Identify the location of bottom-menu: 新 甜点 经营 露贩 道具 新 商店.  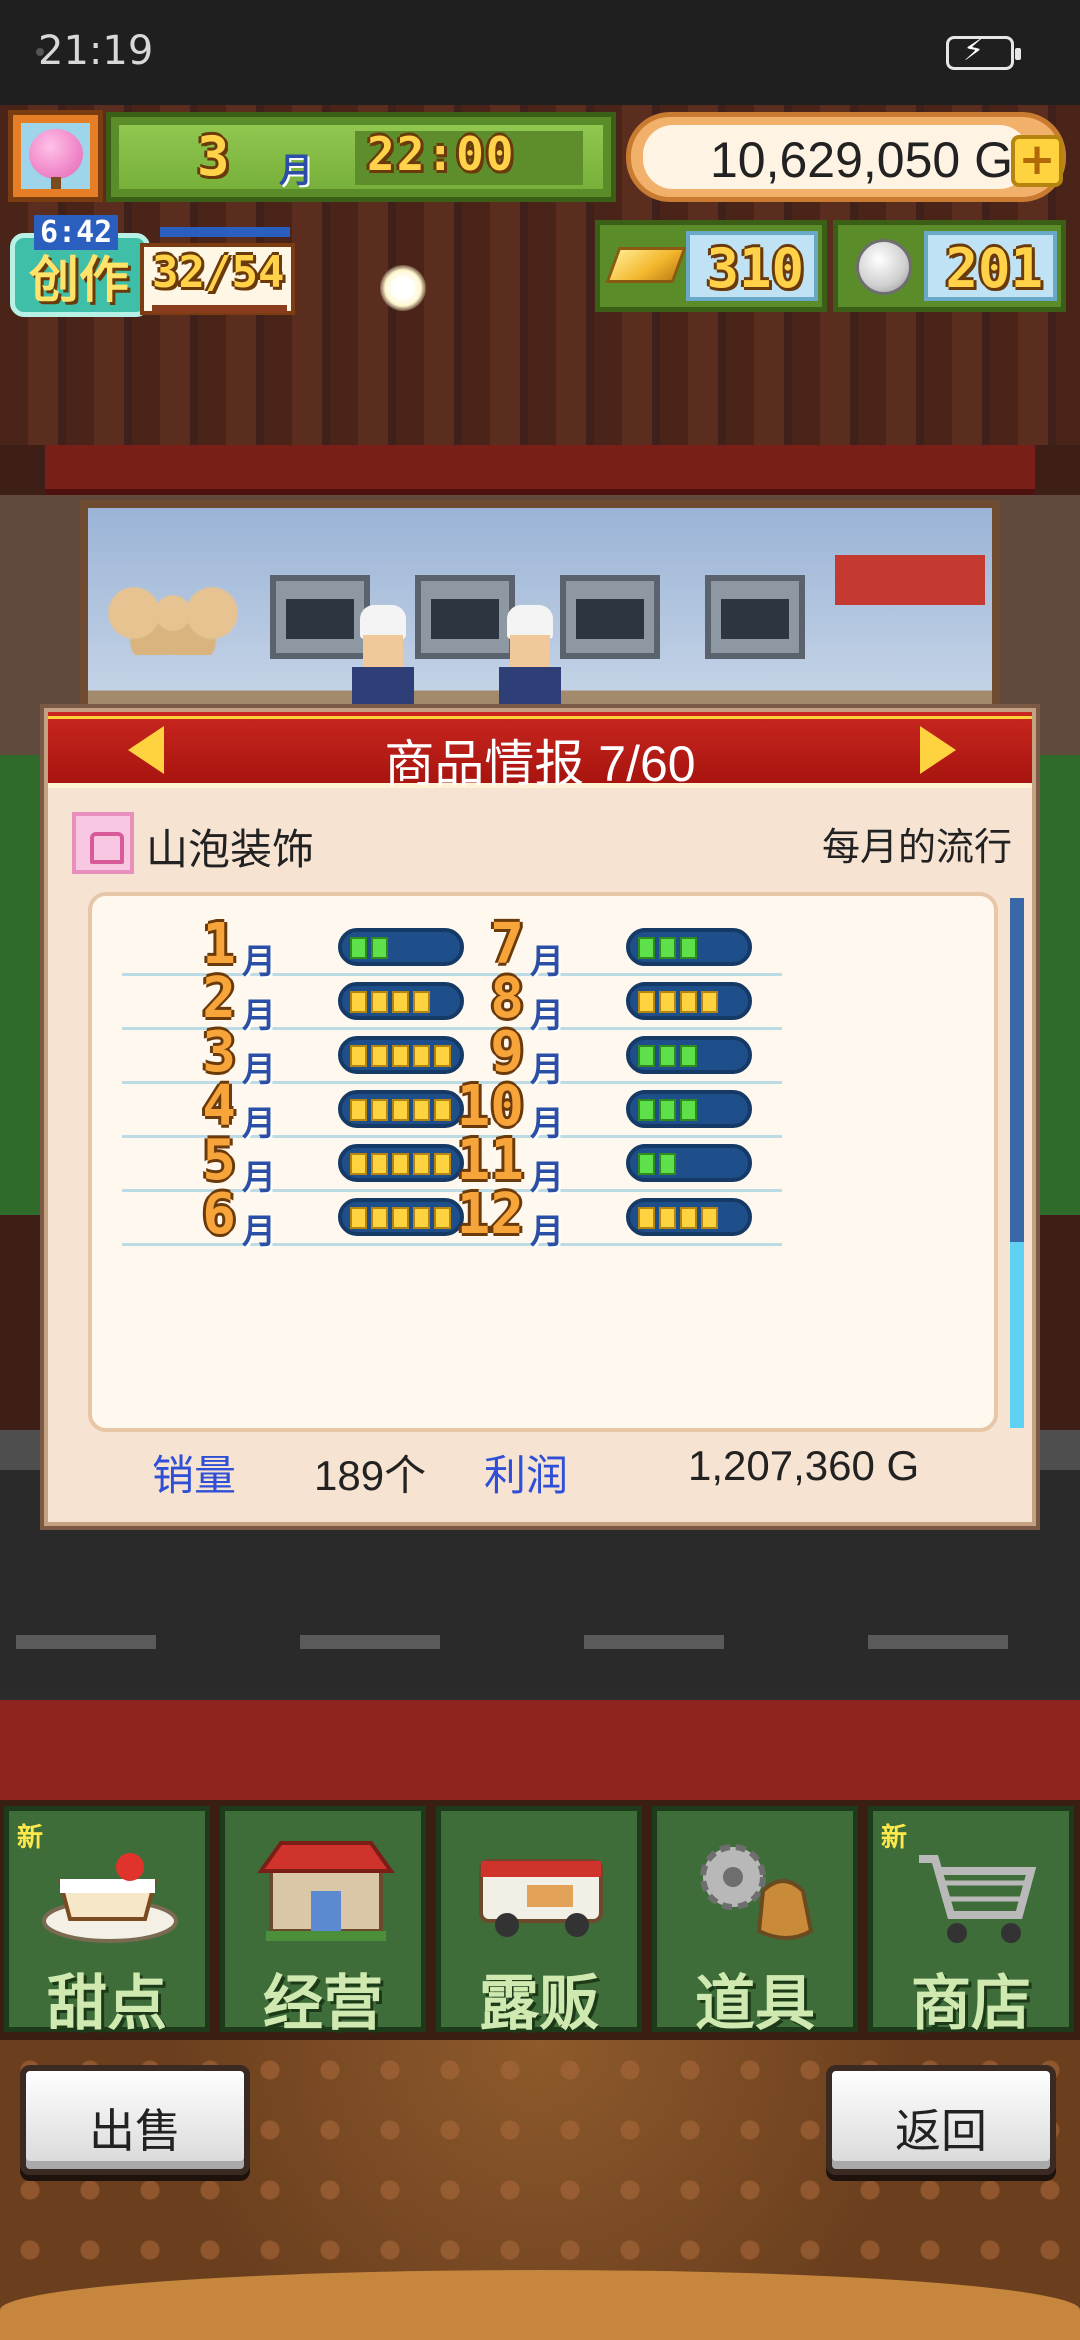
(540, 1920).